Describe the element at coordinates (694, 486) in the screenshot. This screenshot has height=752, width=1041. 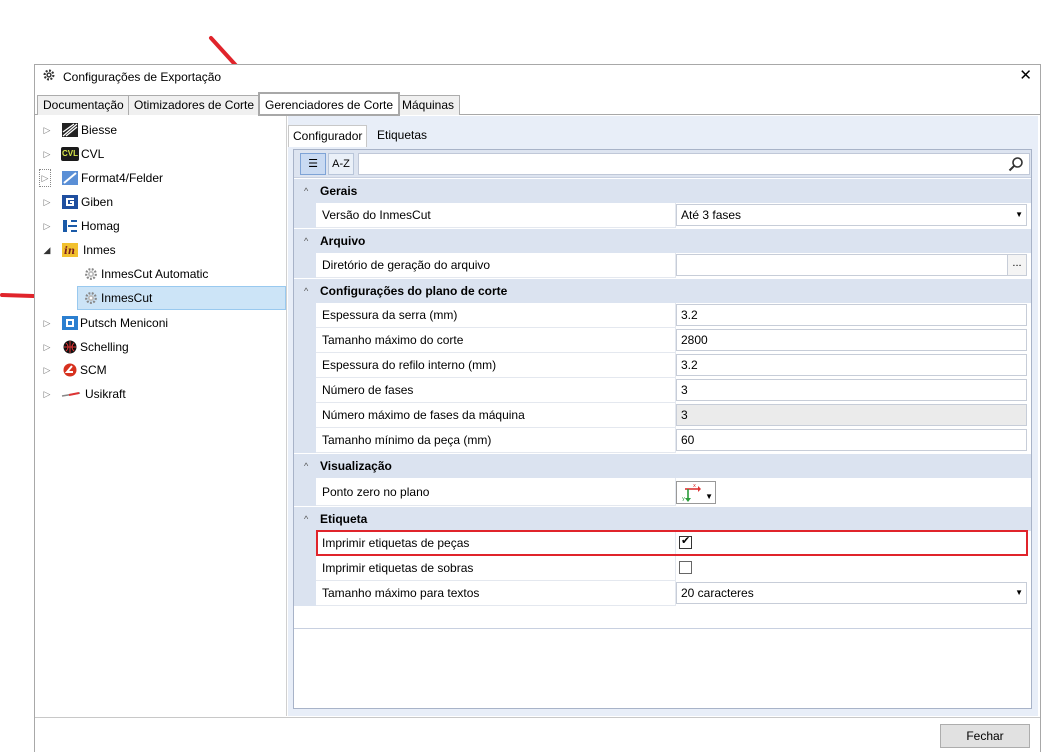
I see `svg-text: x` at that location.